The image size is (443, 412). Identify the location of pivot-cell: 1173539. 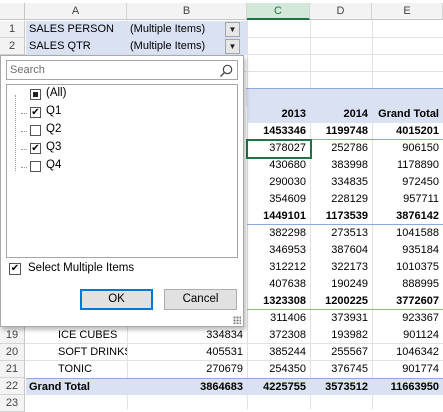
(341, 216).